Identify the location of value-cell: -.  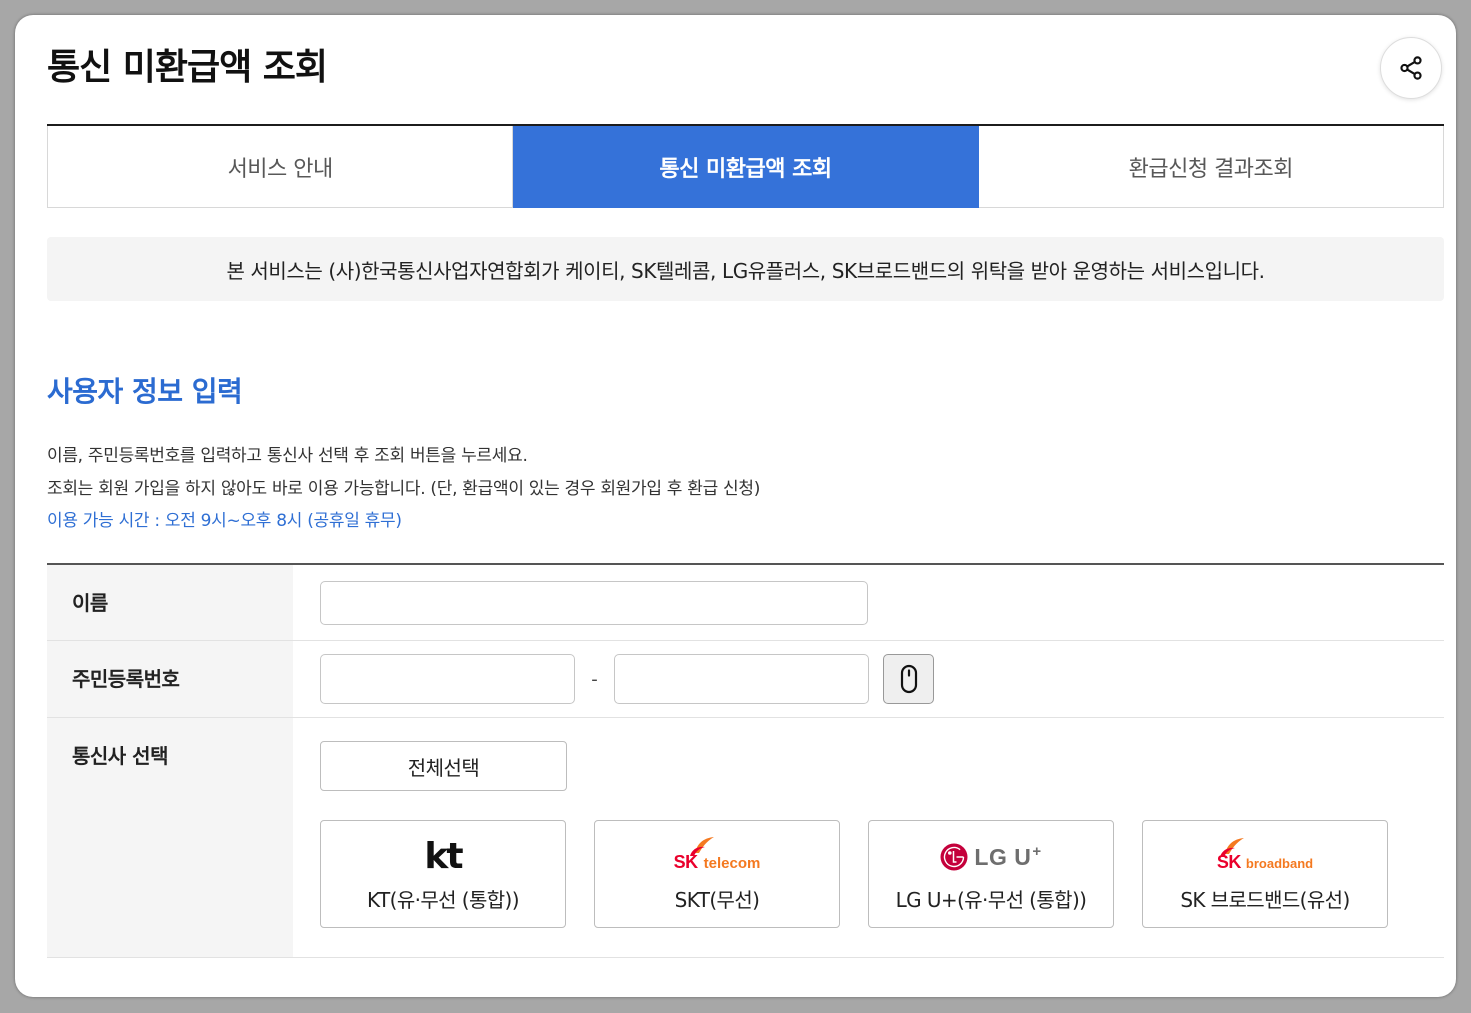
(868, 679).